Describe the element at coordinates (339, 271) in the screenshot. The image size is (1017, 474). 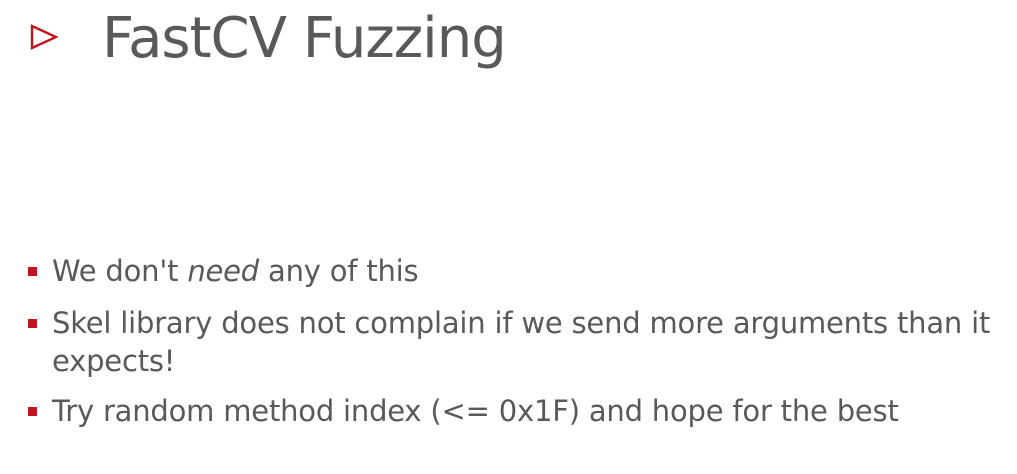
I see `bullet-text-after: any of this` at that location.